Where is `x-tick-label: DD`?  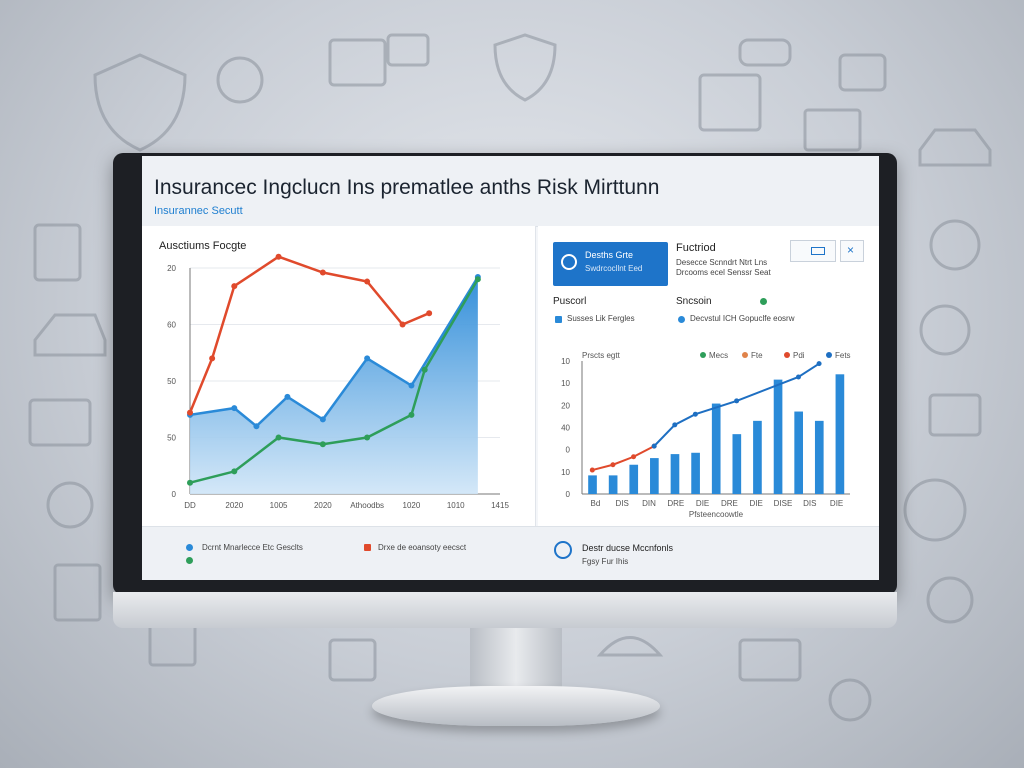 x-tick-label: DD is located at coordinates (190, 505).